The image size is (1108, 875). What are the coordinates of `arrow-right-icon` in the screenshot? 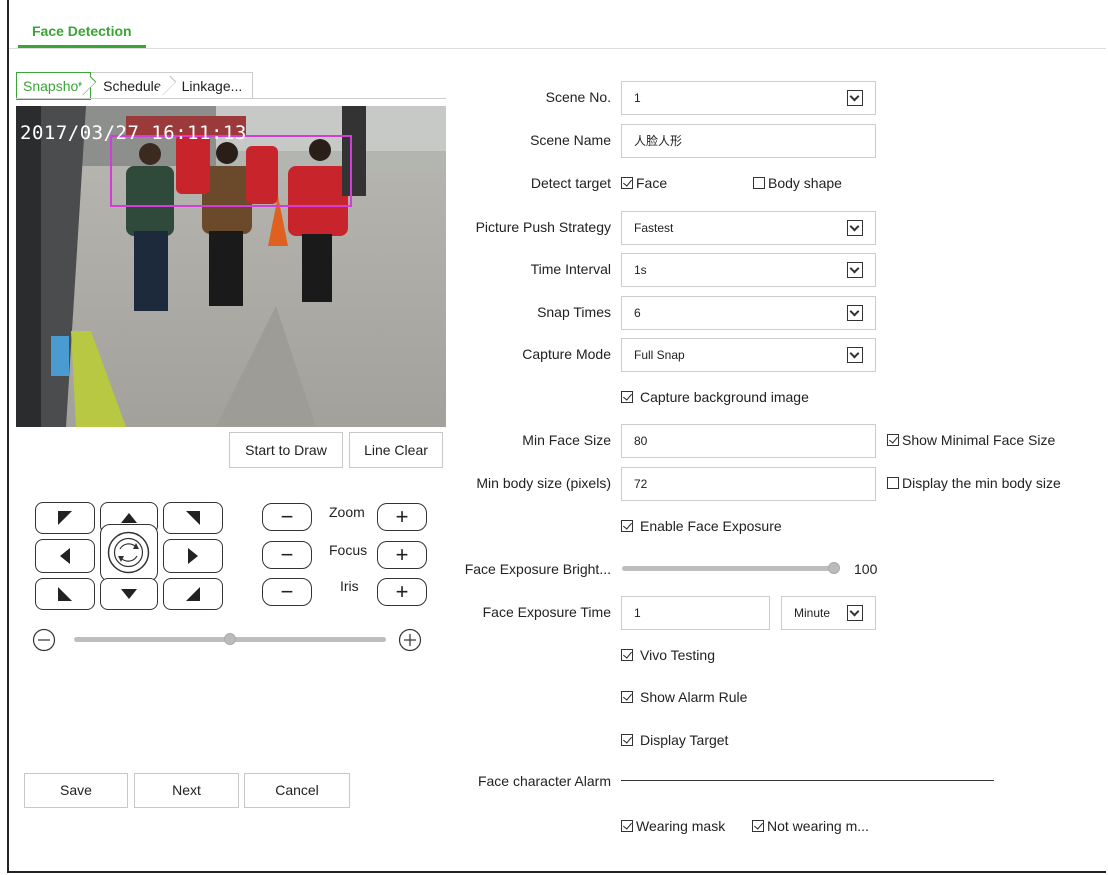 It's located at (193, 556).